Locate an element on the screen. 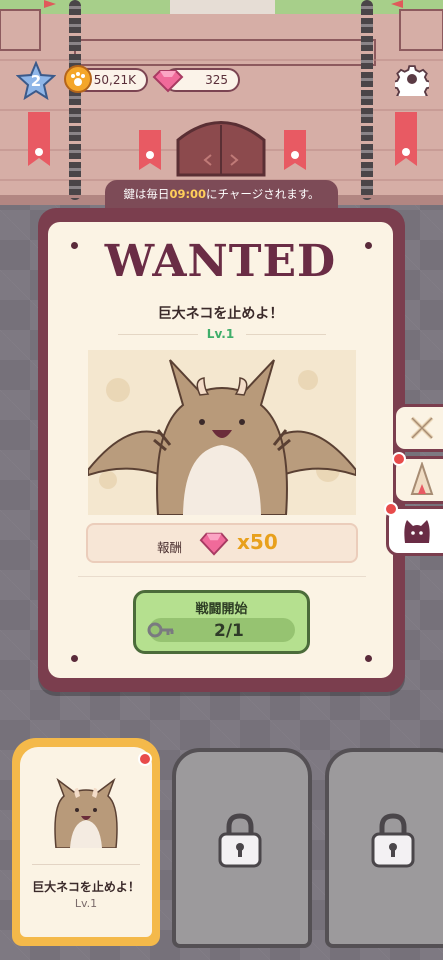  mission-title: 巨大ネコを止めよ！ is located at coordinates (220, 314).